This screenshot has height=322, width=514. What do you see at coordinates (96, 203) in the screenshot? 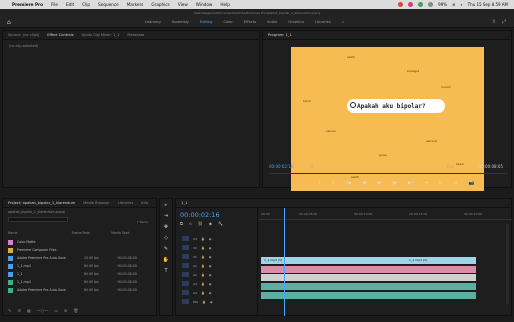
I see `tab-media-browser: Media Browser` at bounding box center [96, 203].